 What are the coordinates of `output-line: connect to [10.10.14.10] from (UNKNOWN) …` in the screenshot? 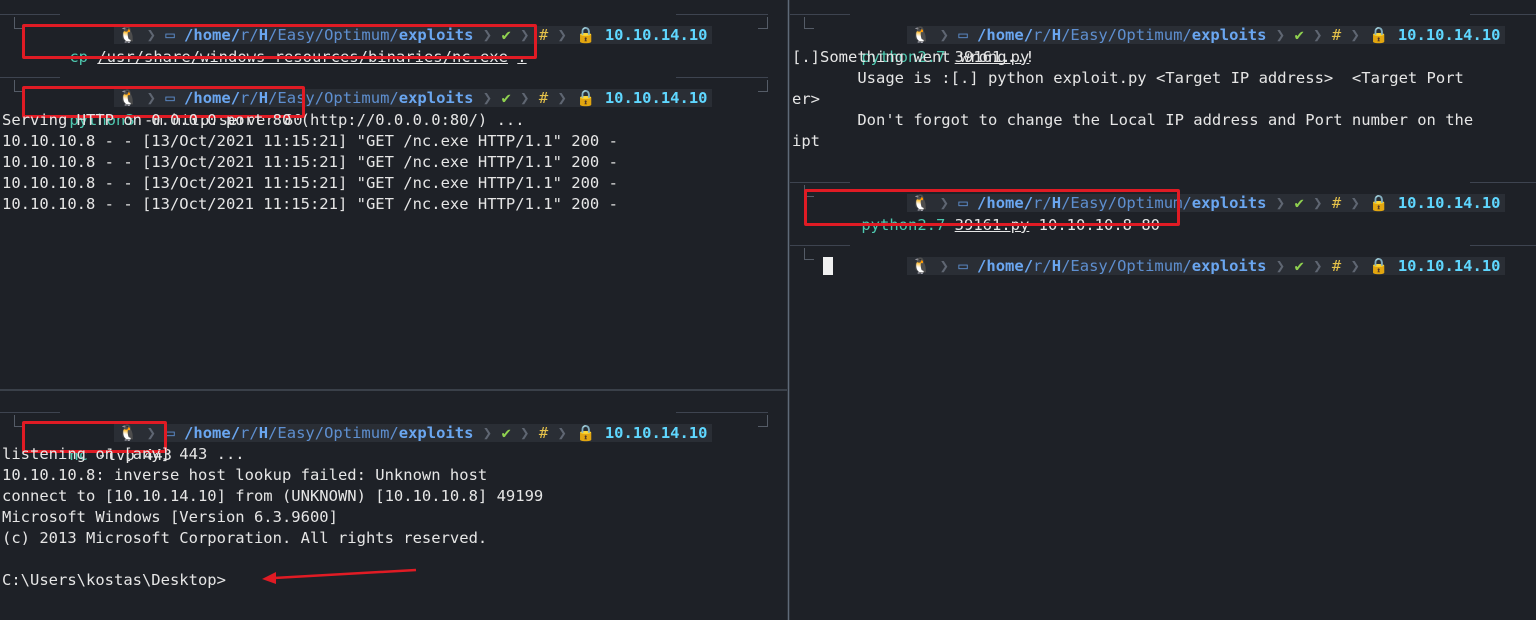 It's located at (273, 496).